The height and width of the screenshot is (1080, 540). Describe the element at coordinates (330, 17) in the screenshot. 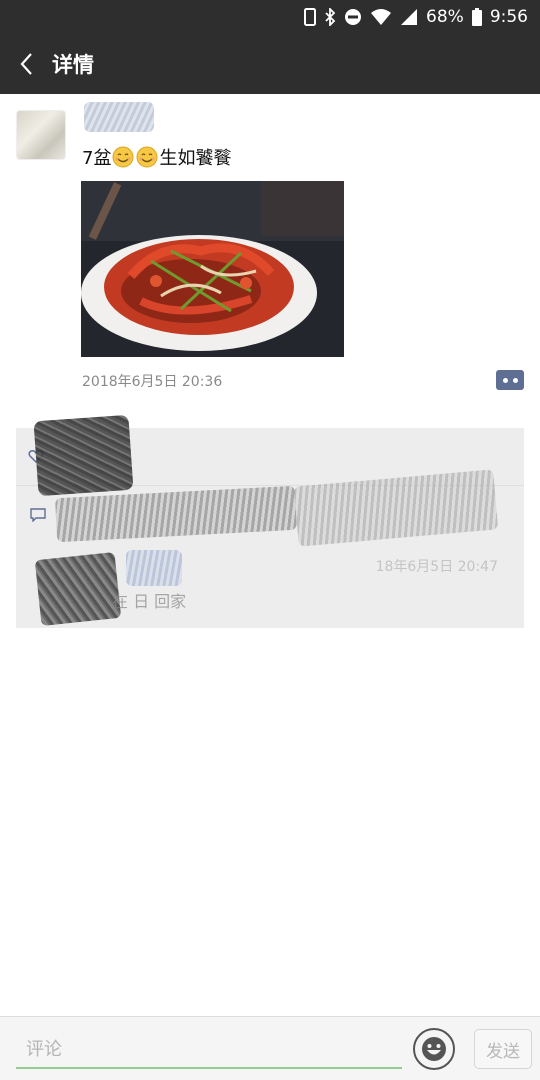

I see `bluetooth-icon` at that location.